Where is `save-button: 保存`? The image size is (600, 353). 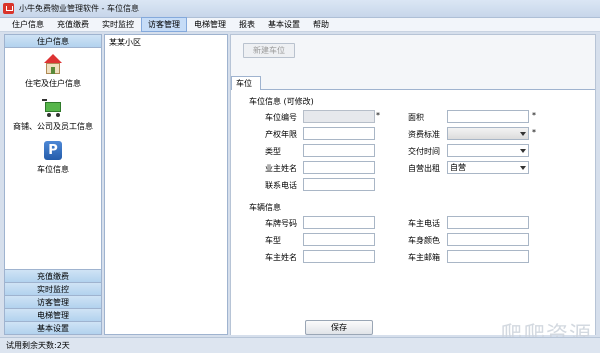 save-button: 保存 is located at coordinates (339, 327).